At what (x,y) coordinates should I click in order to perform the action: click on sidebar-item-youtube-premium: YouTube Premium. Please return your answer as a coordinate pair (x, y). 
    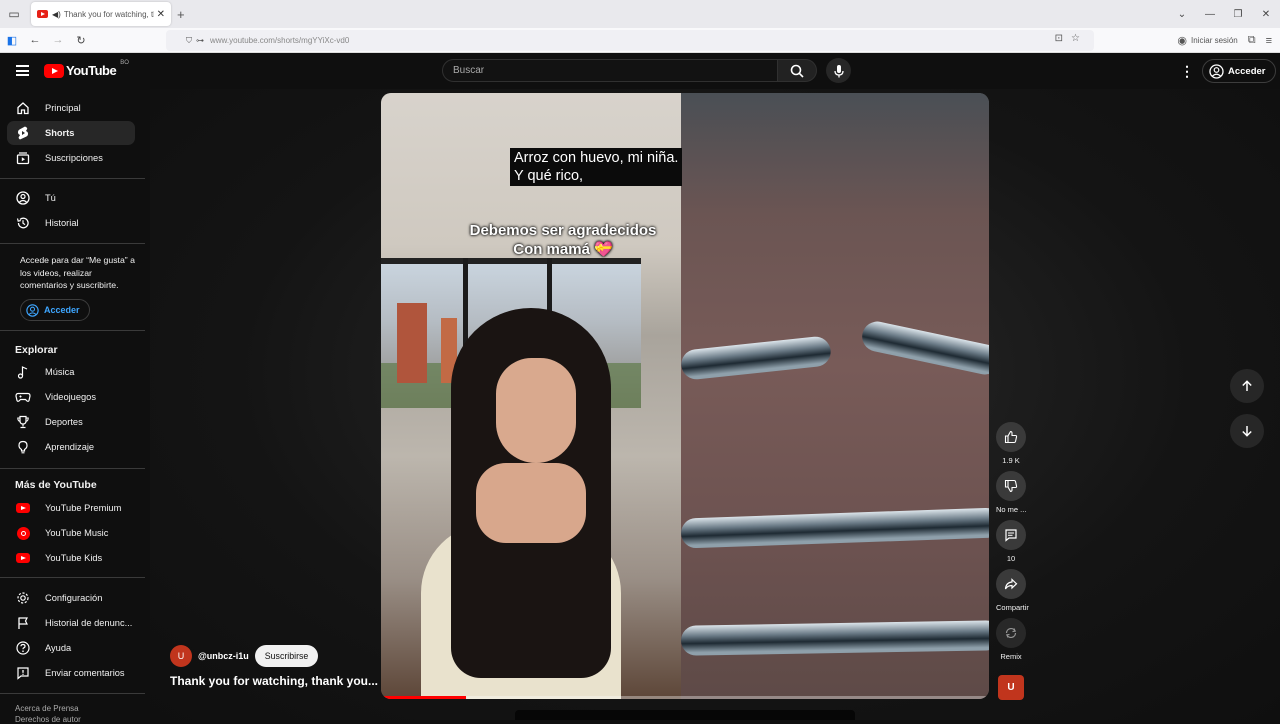
    Looking at the image, I should click on (71, 508).